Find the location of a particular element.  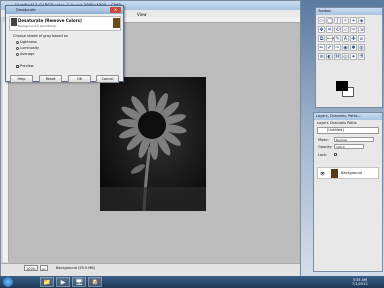

tool-icon: ✥ is located at coordinates (321, 29).